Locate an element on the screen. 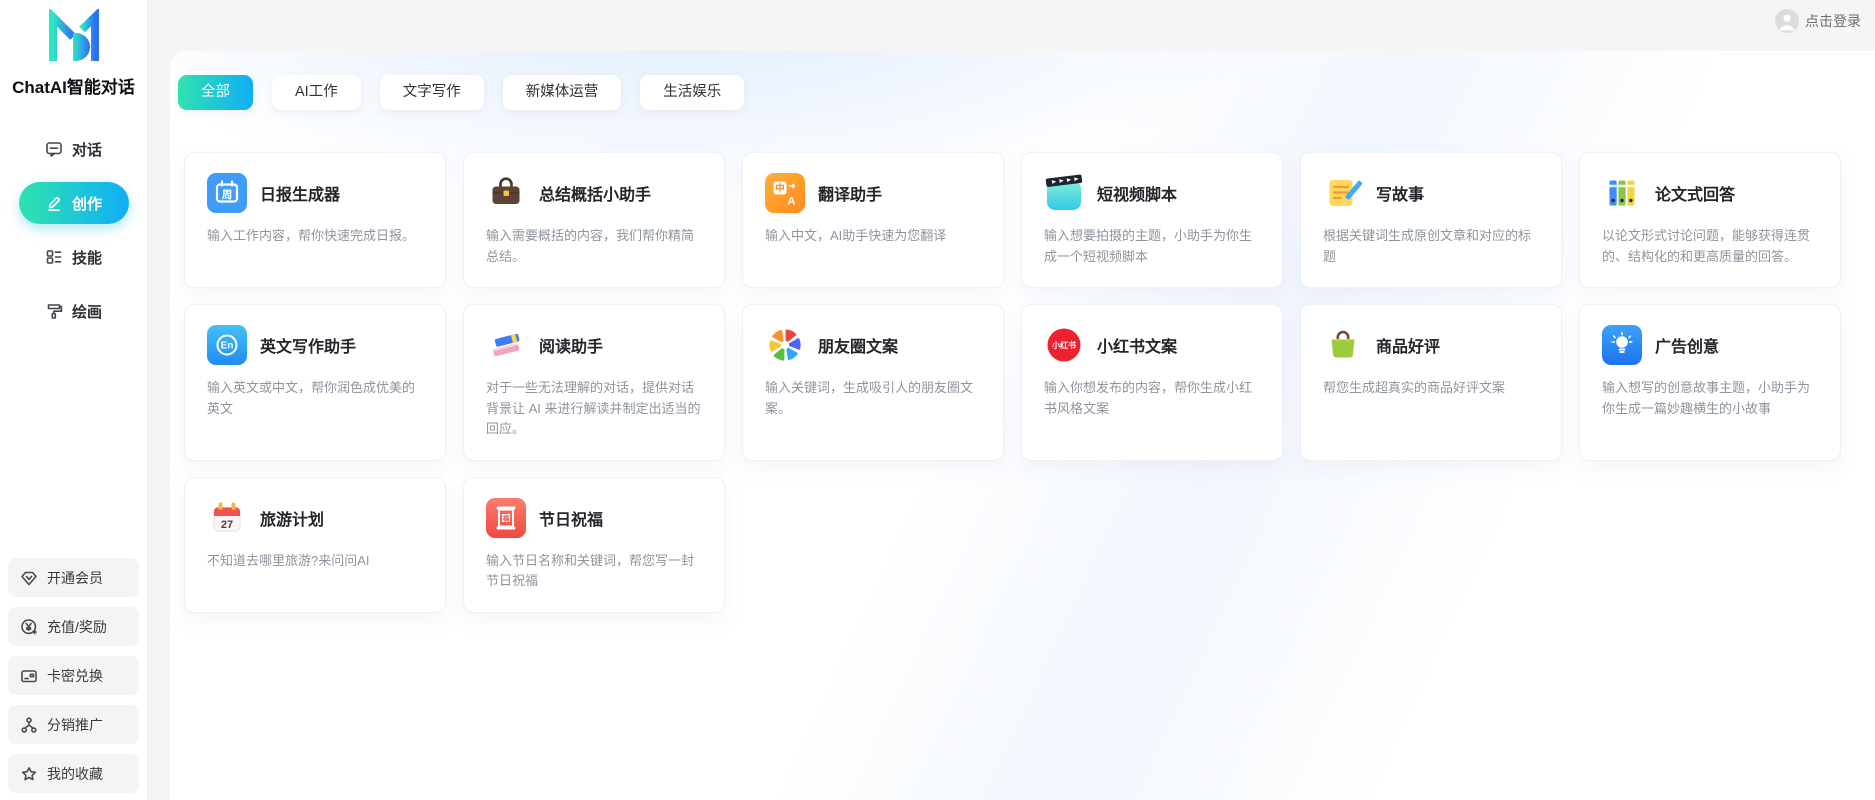  card-description: 输入工作内容，帮你快速完成日报。 is located at coordinates (311, 235).